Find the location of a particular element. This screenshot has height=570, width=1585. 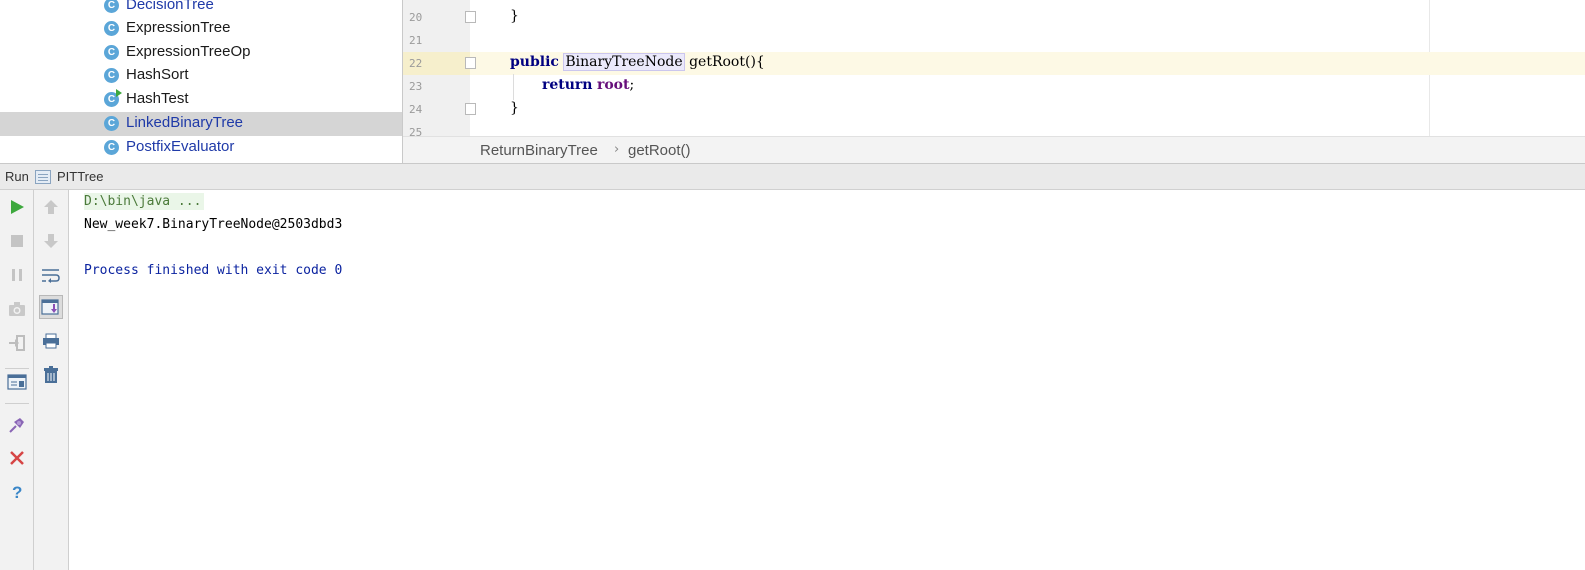

code-text: return root; is located at coordinates (588, 85).